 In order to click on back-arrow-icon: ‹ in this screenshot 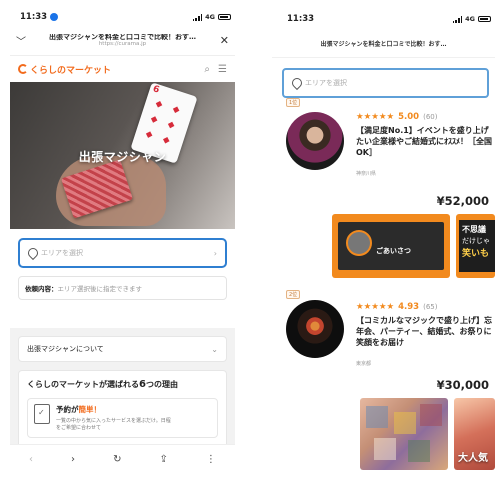, I will do `click(31, 459)`.